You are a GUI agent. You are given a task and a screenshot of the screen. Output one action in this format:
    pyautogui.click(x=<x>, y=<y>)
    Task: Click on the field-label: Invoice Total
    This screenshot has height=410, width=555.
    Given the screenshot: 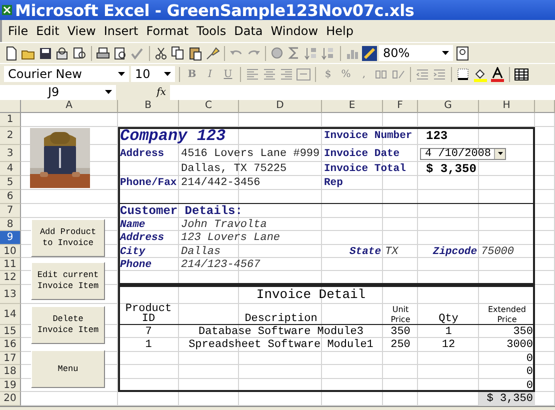 What is the action you would take?
    pyautogui.click(x=365, y=169)
    